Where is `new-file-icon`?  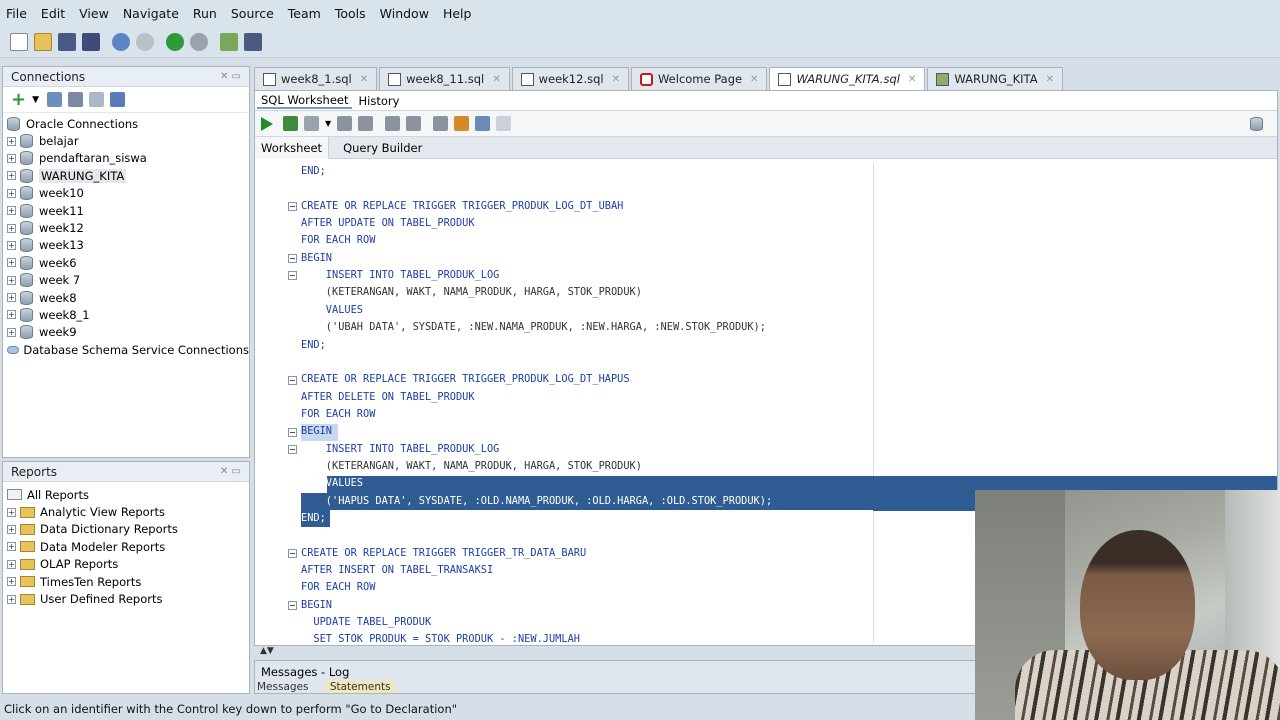
new-file-icon is located at coordinates (19, 41).